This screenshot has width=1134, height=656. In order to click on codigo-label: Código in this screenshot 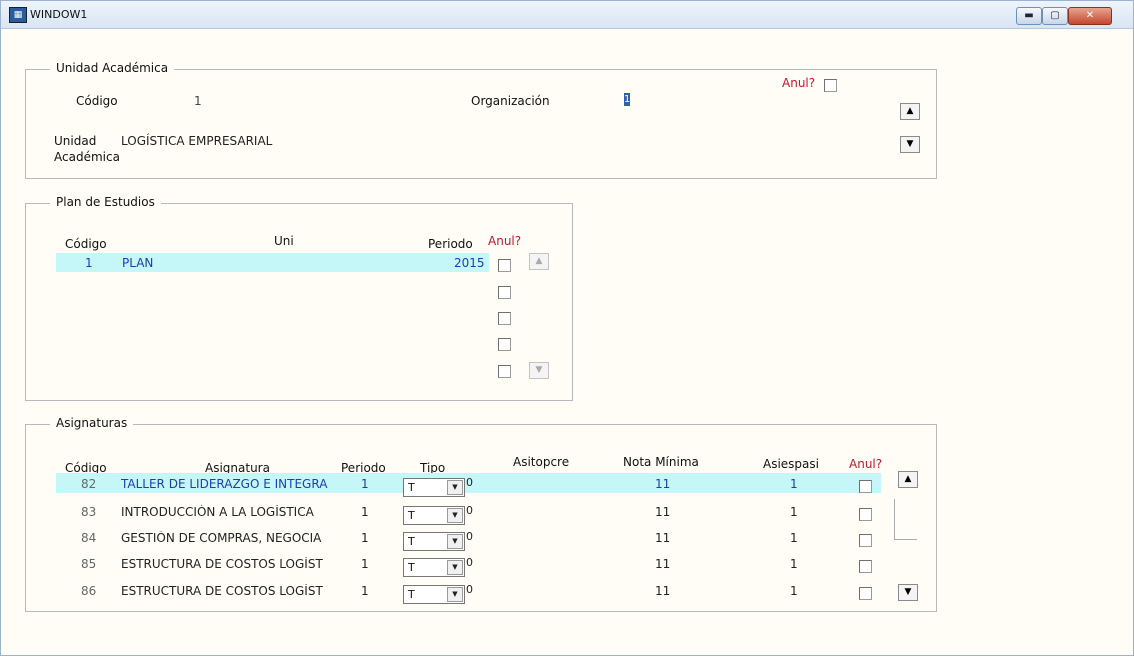, I will do `click(97, 101)`.